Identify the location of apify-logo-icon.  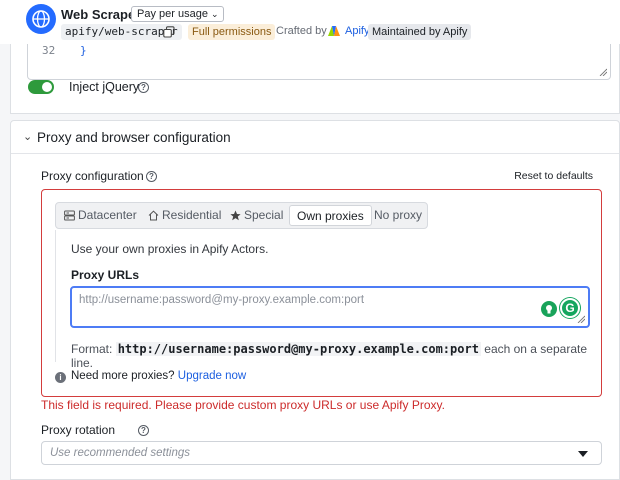
(334, 31).